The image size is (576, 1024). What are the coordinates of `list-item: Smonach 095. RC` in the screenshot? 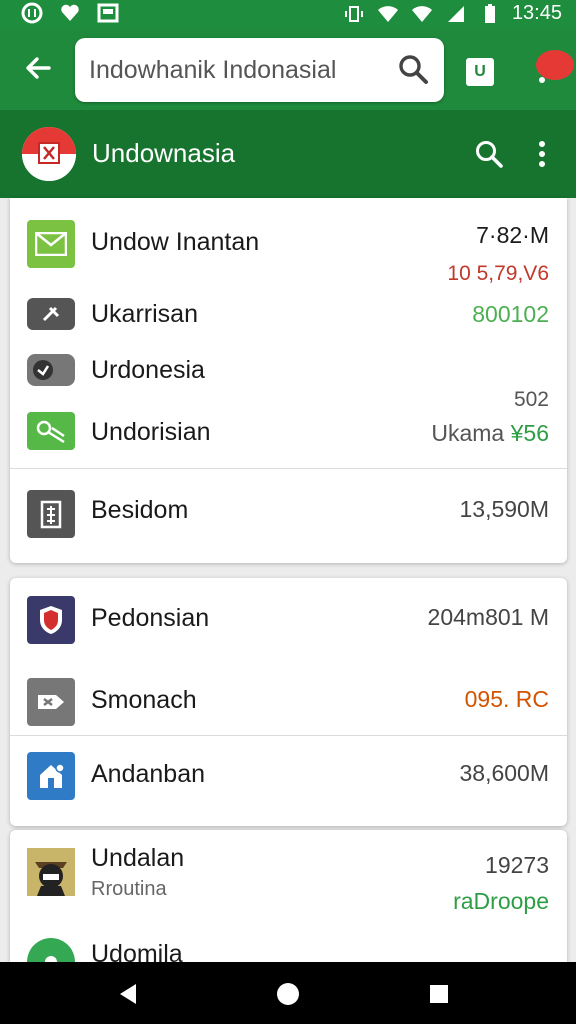 It's located at (288, 704).